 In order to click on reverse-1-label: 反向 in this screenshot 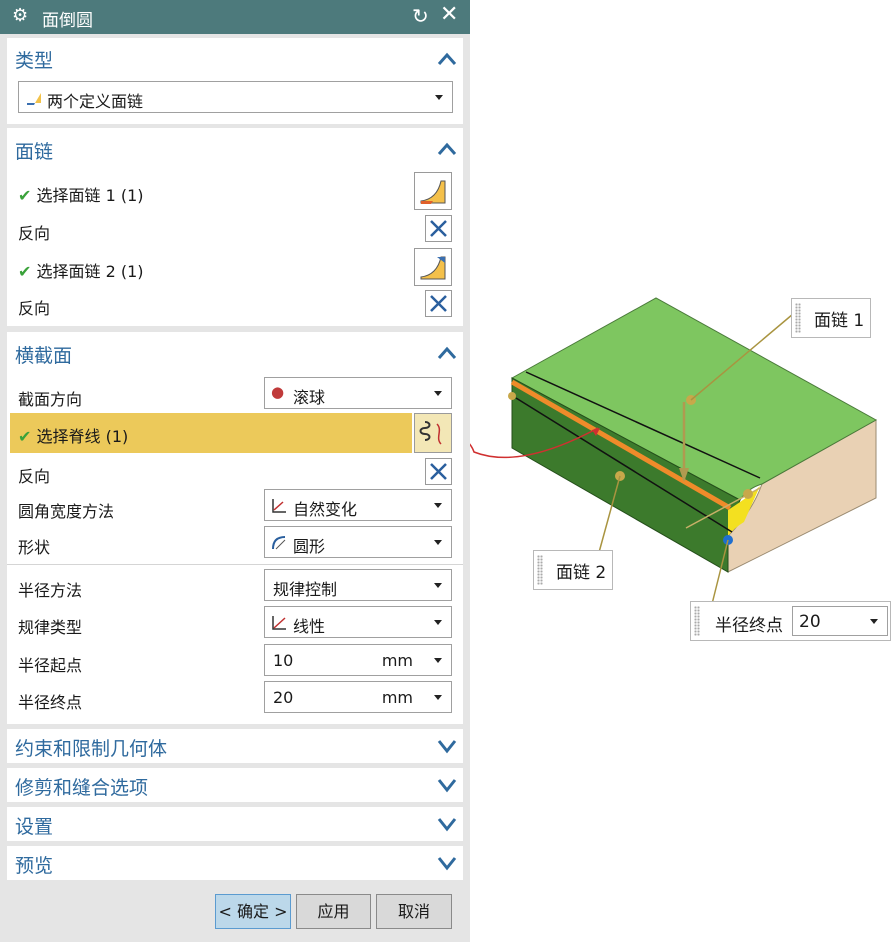, I will do `click(34, 233)`.